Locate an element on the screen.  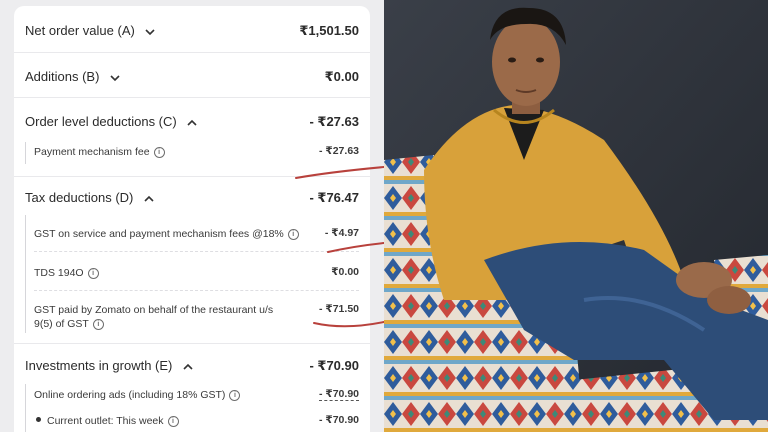
investments-label: Investments in growth (E) is located at coordinates (109, 365).